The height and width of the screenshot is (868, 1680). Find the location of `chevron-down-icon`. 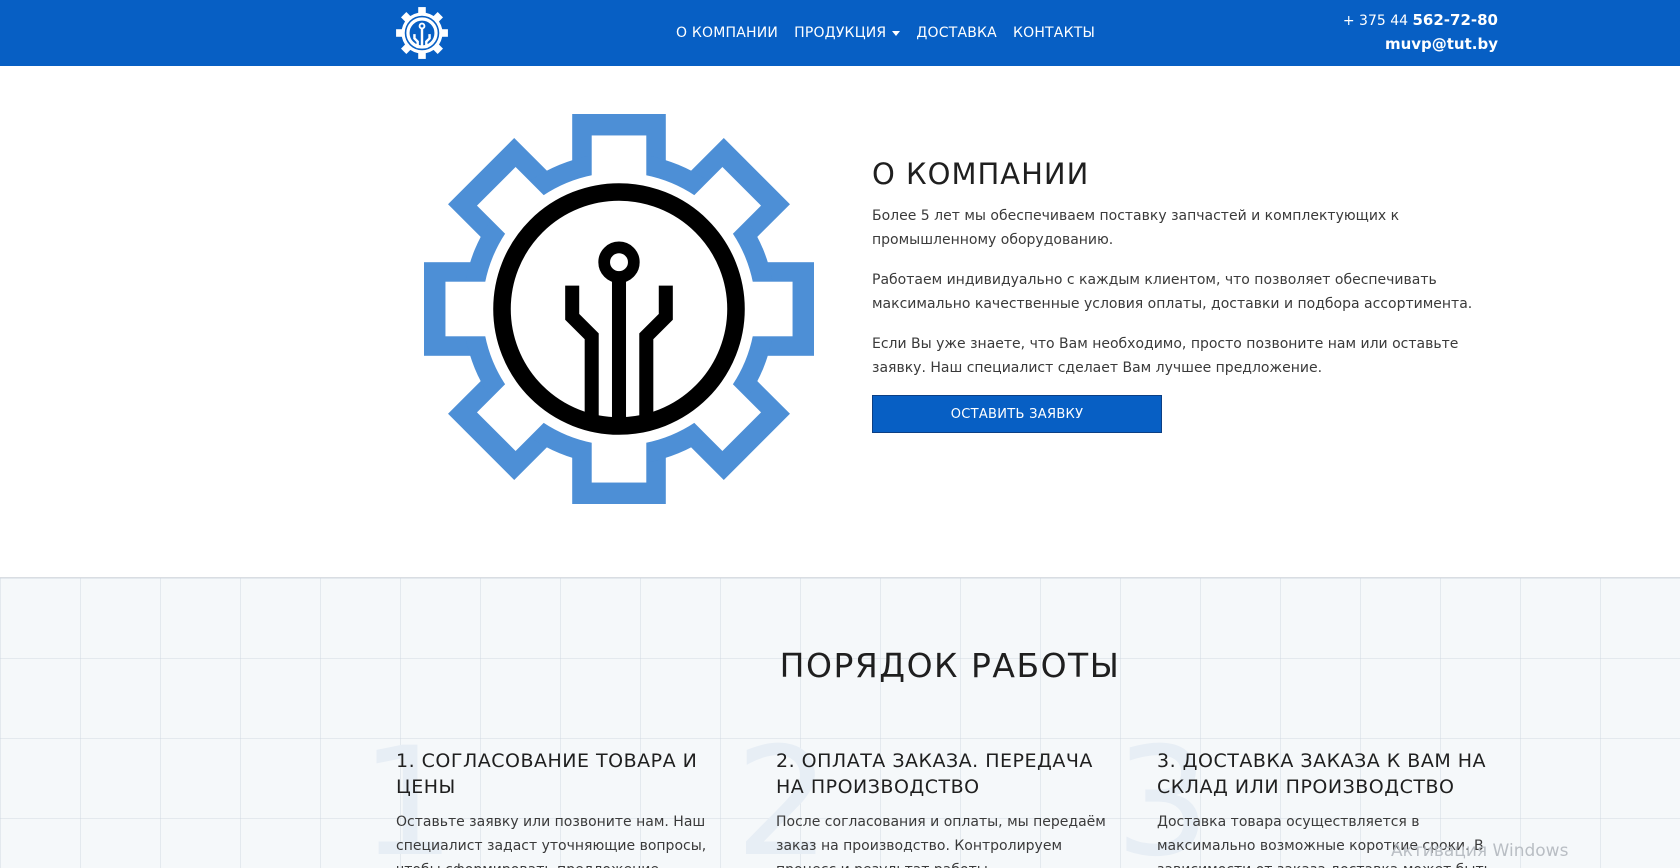

chevron-down-icon is located at coordinates (896, 33).